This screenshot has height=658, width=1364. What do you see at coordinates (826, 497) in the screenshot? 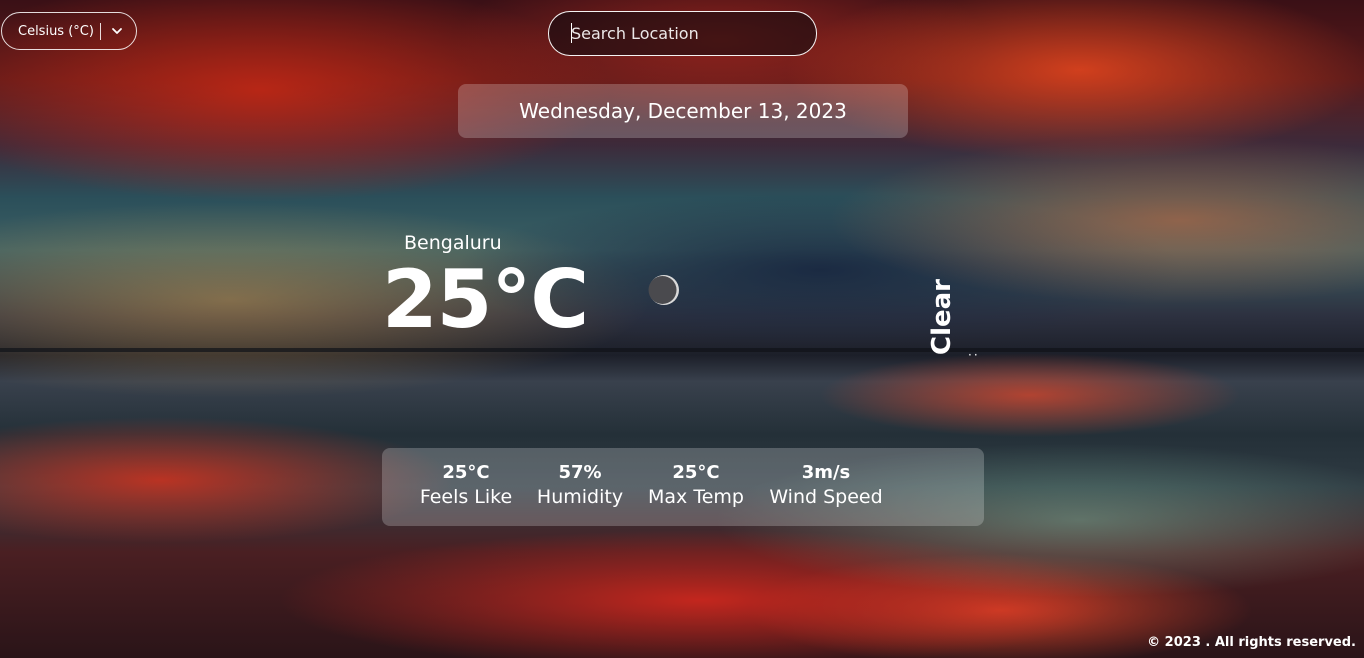
I see `stat-label: Wind Speed` at bounding box center [826, 497].